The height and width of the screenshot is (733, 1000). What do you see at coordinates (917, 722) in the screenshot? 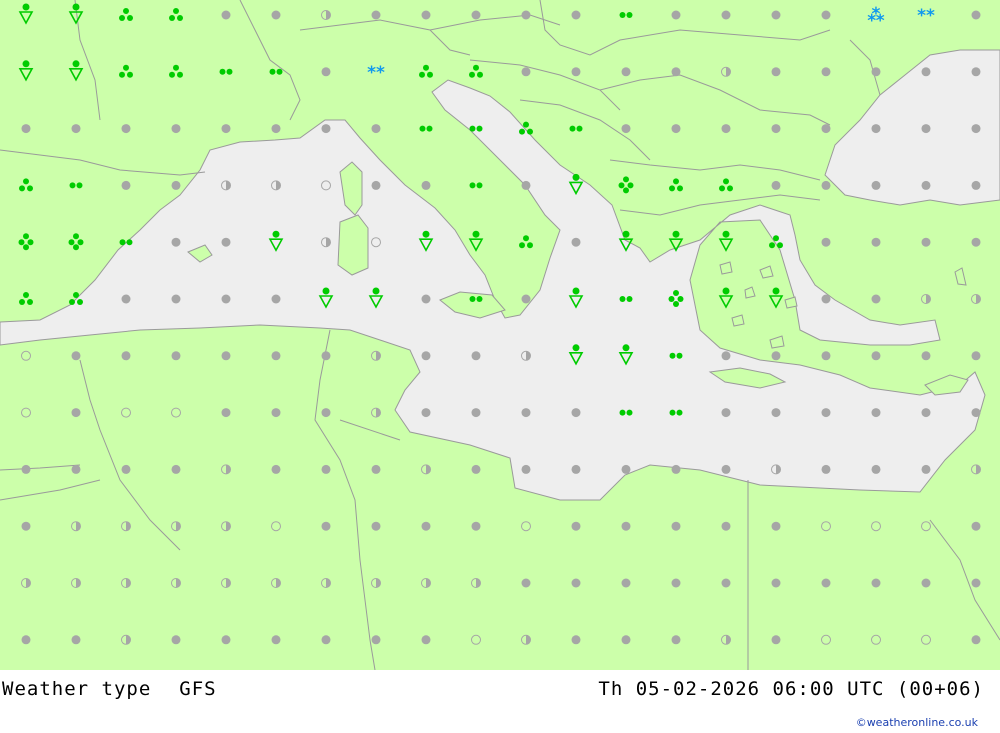
I see `credit-link: ©weatheronline.co.uk` at bounding box center [917, 722].